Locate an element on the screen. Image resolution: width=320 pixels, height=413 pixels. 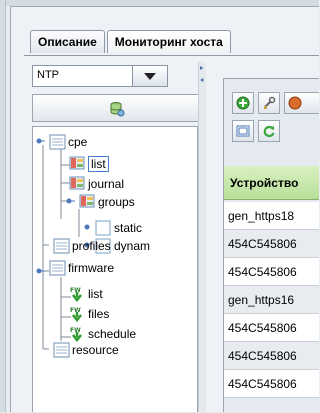
database-button is located at coordinates (116, 108).